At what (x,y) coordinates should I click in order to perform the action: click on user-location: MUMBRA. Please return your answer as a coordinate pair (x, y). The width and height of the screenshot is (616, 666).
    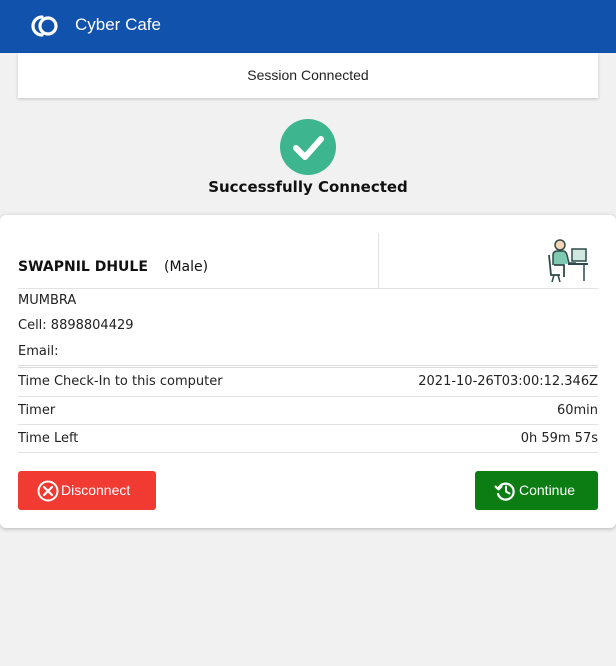
    Looking at the image, I should click on (47, 300).